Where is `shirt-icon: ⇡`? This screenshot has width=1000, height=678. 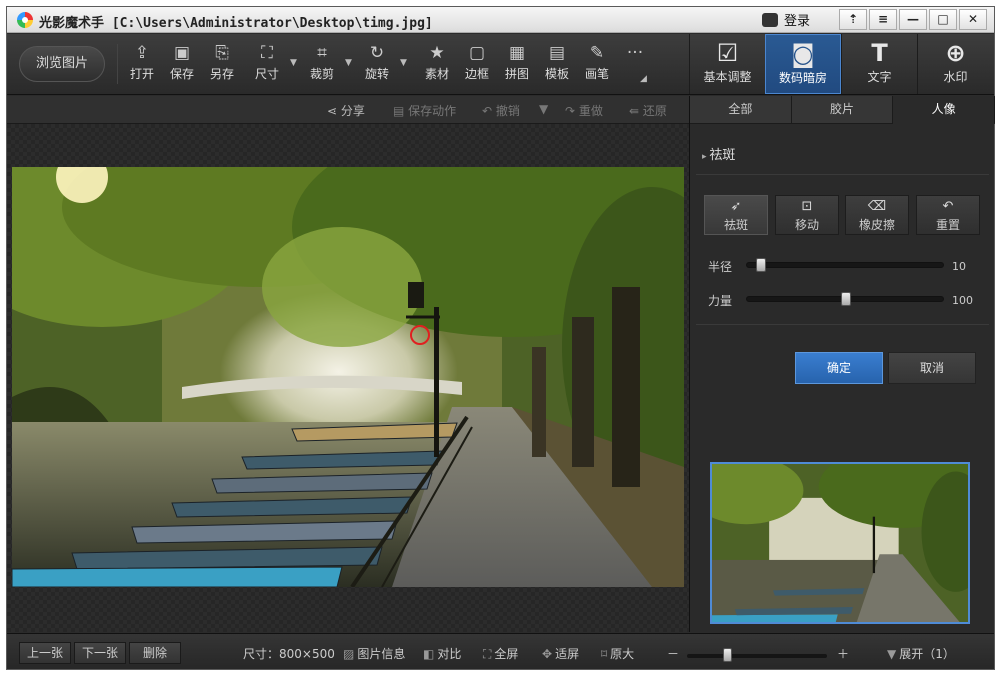 shirt-icon: ⇡ is located at coordinates (853, 19).